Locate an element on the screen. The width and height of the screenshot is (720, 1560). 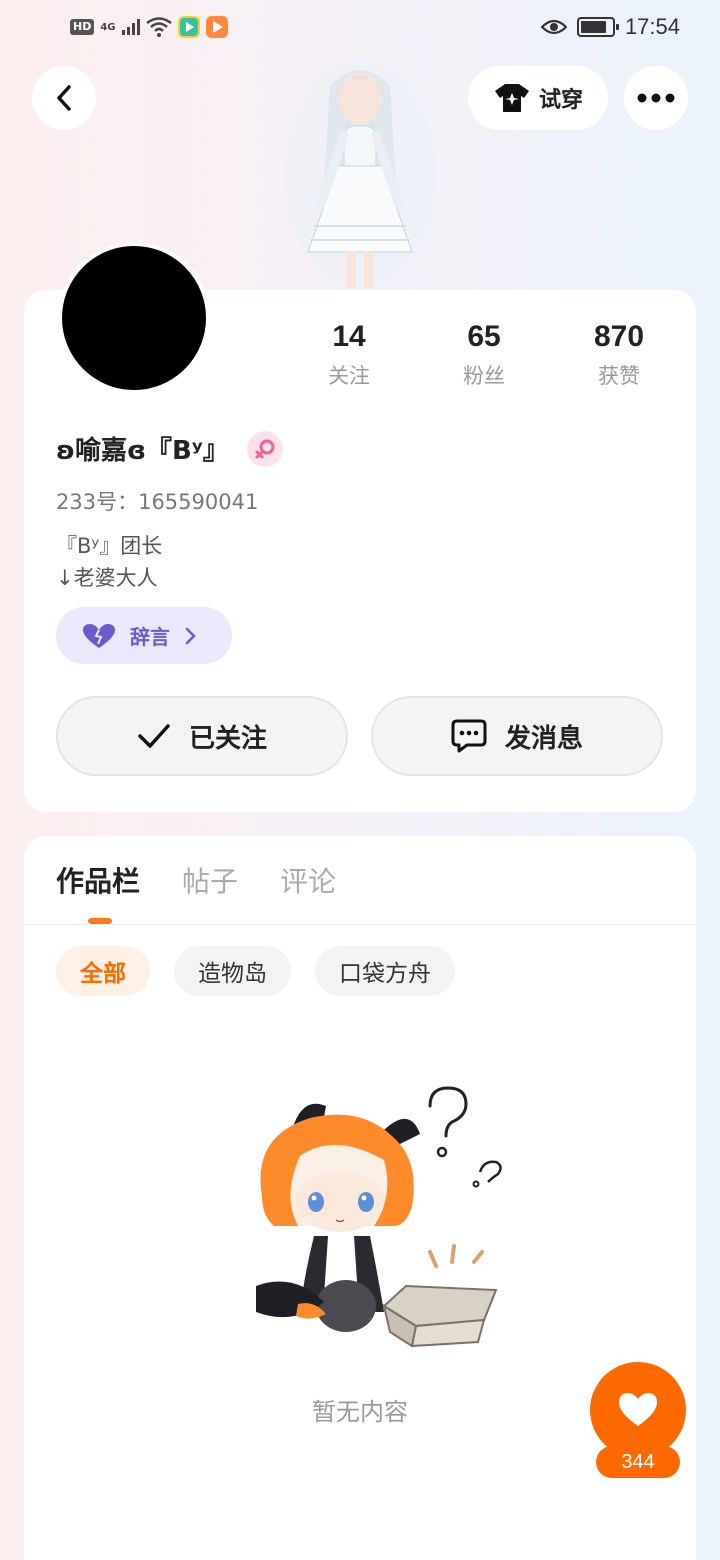
stats-row: 14 关注 65 粉丝 870 获赞 is located at coordinates (484, 355).